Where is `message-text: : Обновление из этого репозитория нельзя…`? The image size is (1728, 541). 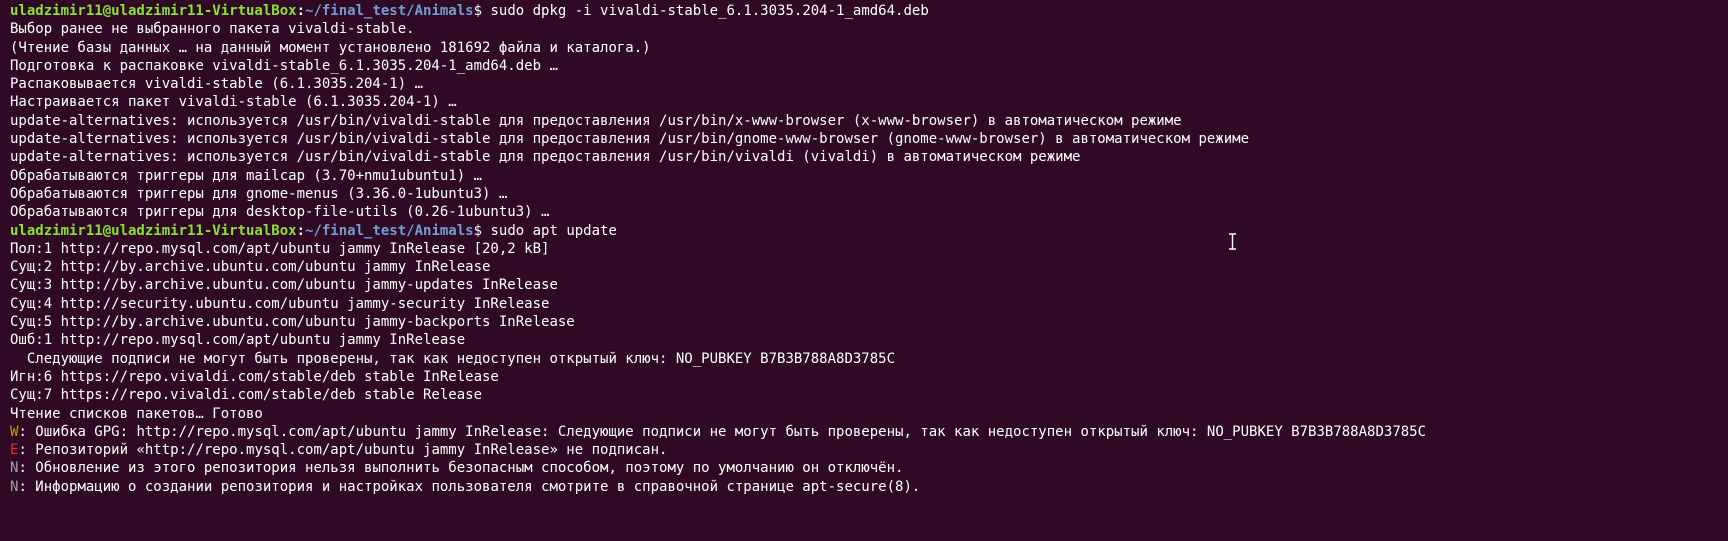 message-text: : Обновление из этого репозитория нельзя… is located at coordinates (461, 468).